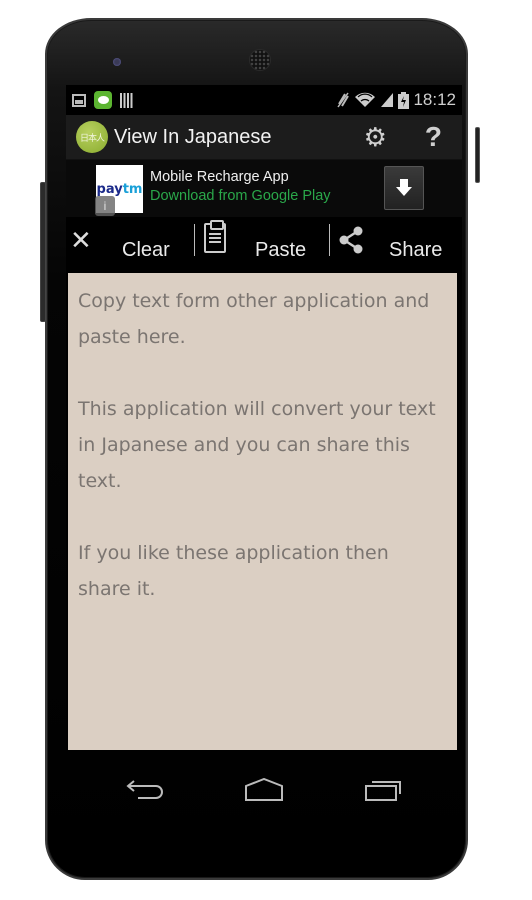 This screenshot has width=532, height=900. I want to click on earpiece-speaker, so click(260, 60).